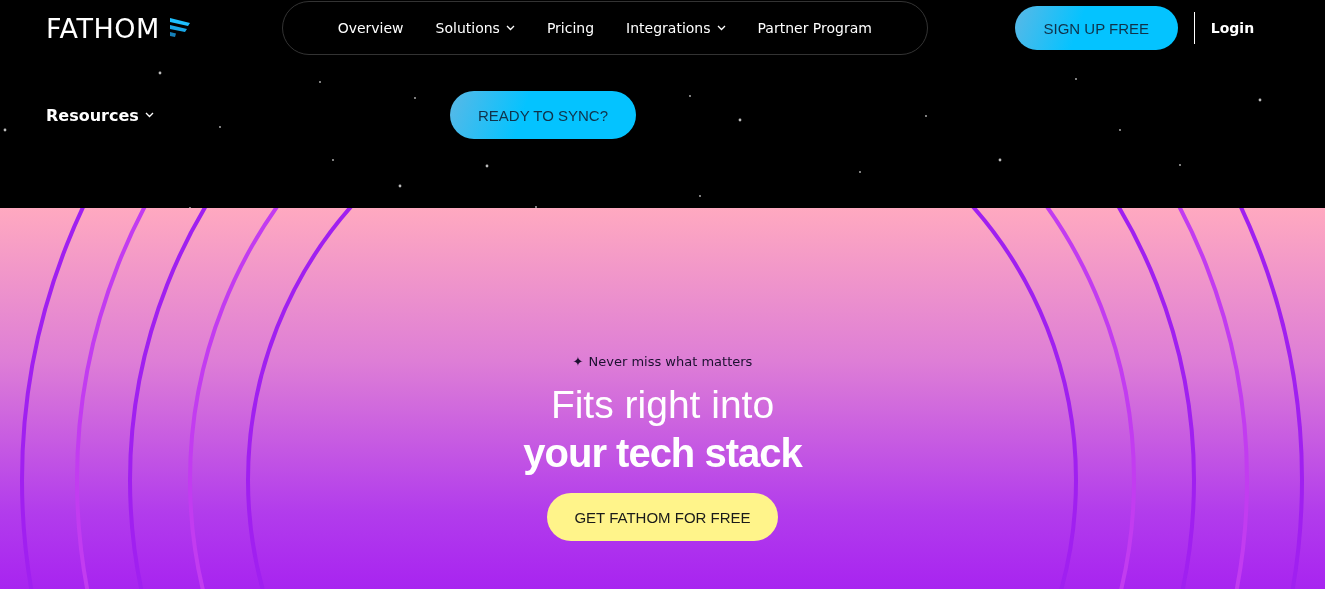 The image size is (1325, 589). Describe the element at coordinates (475, 28) in the screenshot. I see `nav-link: Solutions` at that location.